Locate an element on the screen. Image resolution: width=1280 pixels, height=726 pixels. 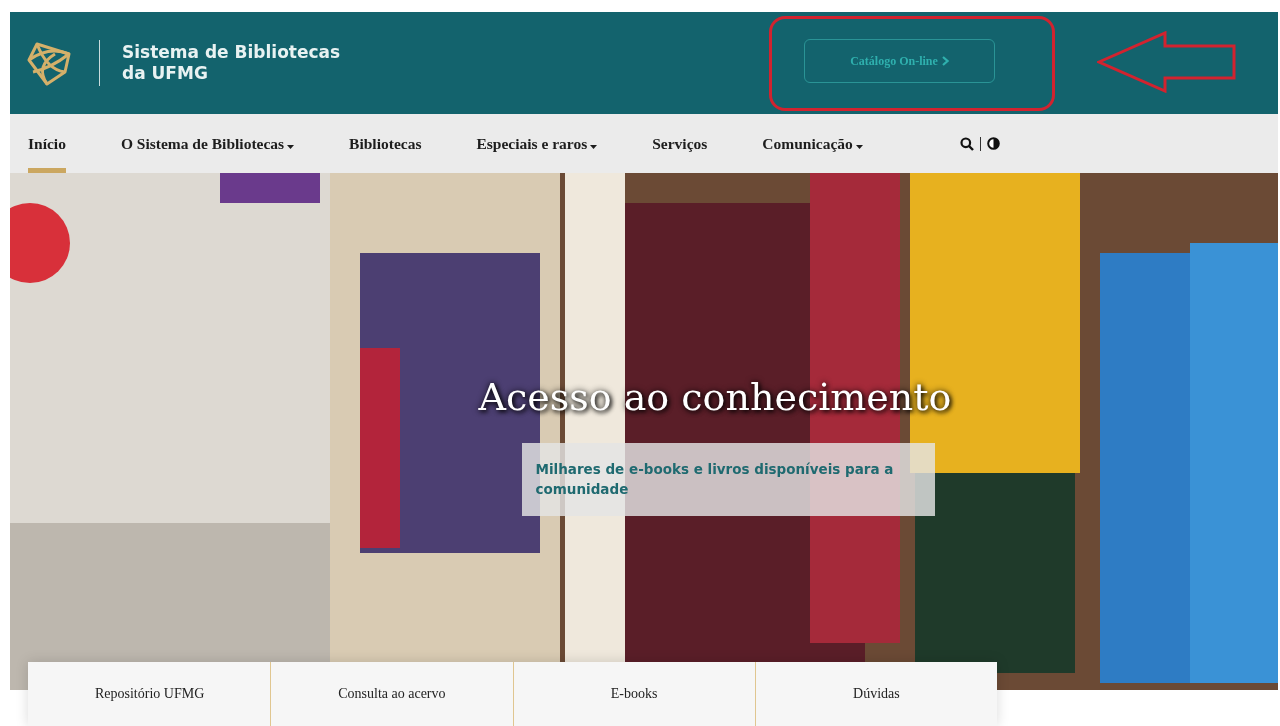
quick-link: E-books is located at coordinates (633, 694).